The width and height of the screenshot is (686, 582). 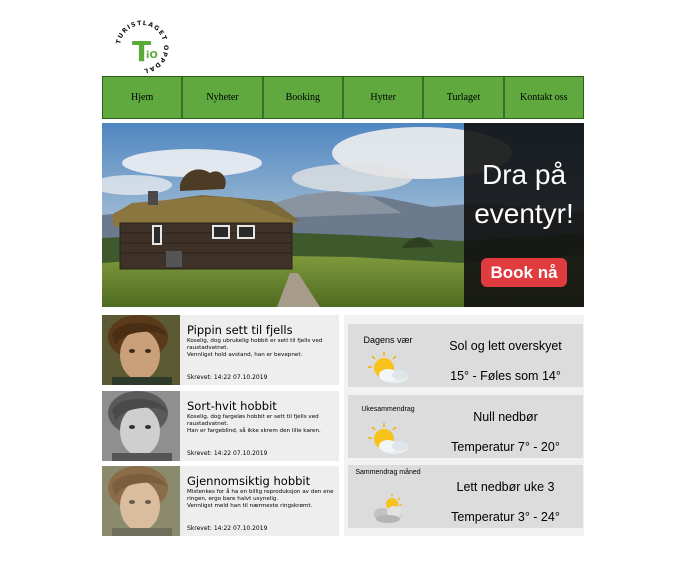 I want to click on weather-temperature: Temperatur 3° - 24°, so click(x=505, y=517).